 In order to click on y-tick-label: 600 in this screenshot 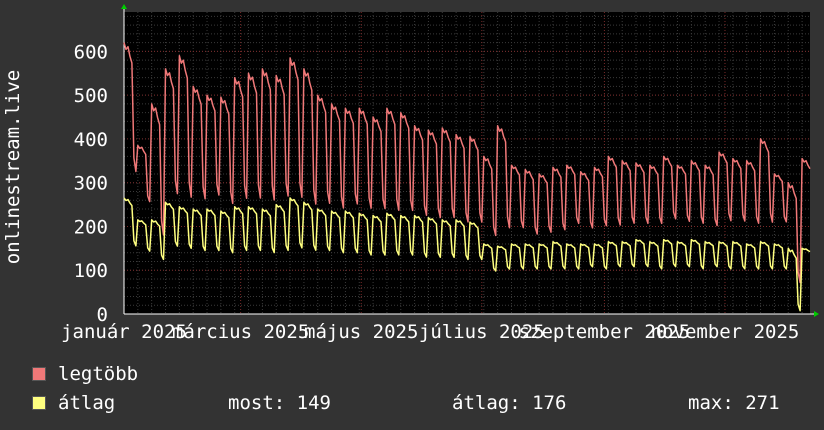, I will do `click(91, 52)`.